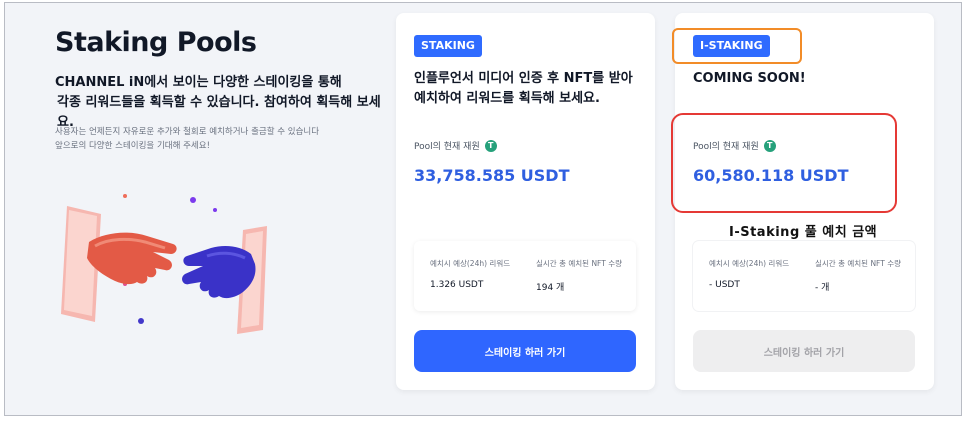  Describe the element at coordinates (447, 147) in the screenshot. I see `pool-label-text: Pool의 현재 재원` at that location.